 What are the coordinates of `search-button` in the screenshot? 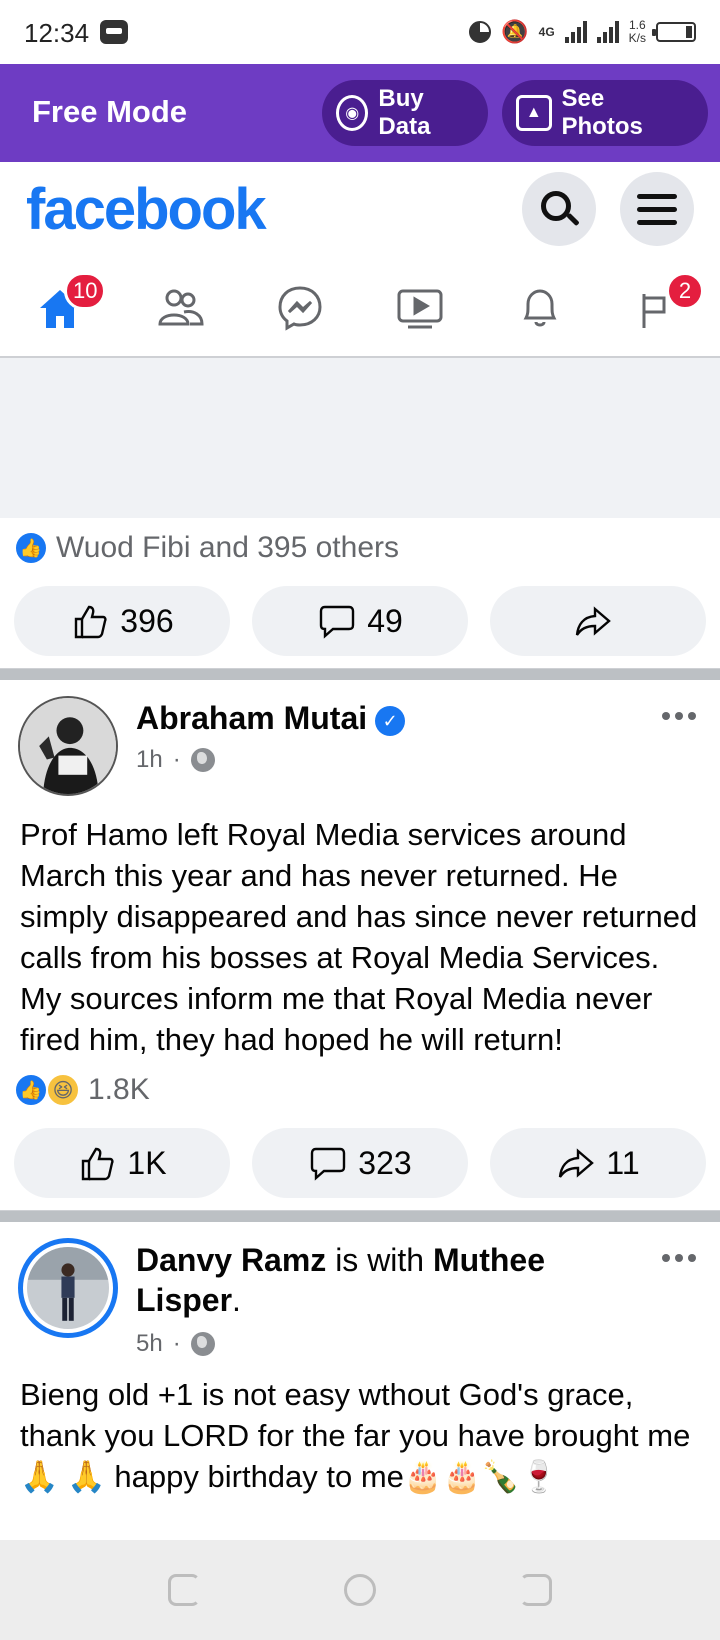 It's located at (559, 209).